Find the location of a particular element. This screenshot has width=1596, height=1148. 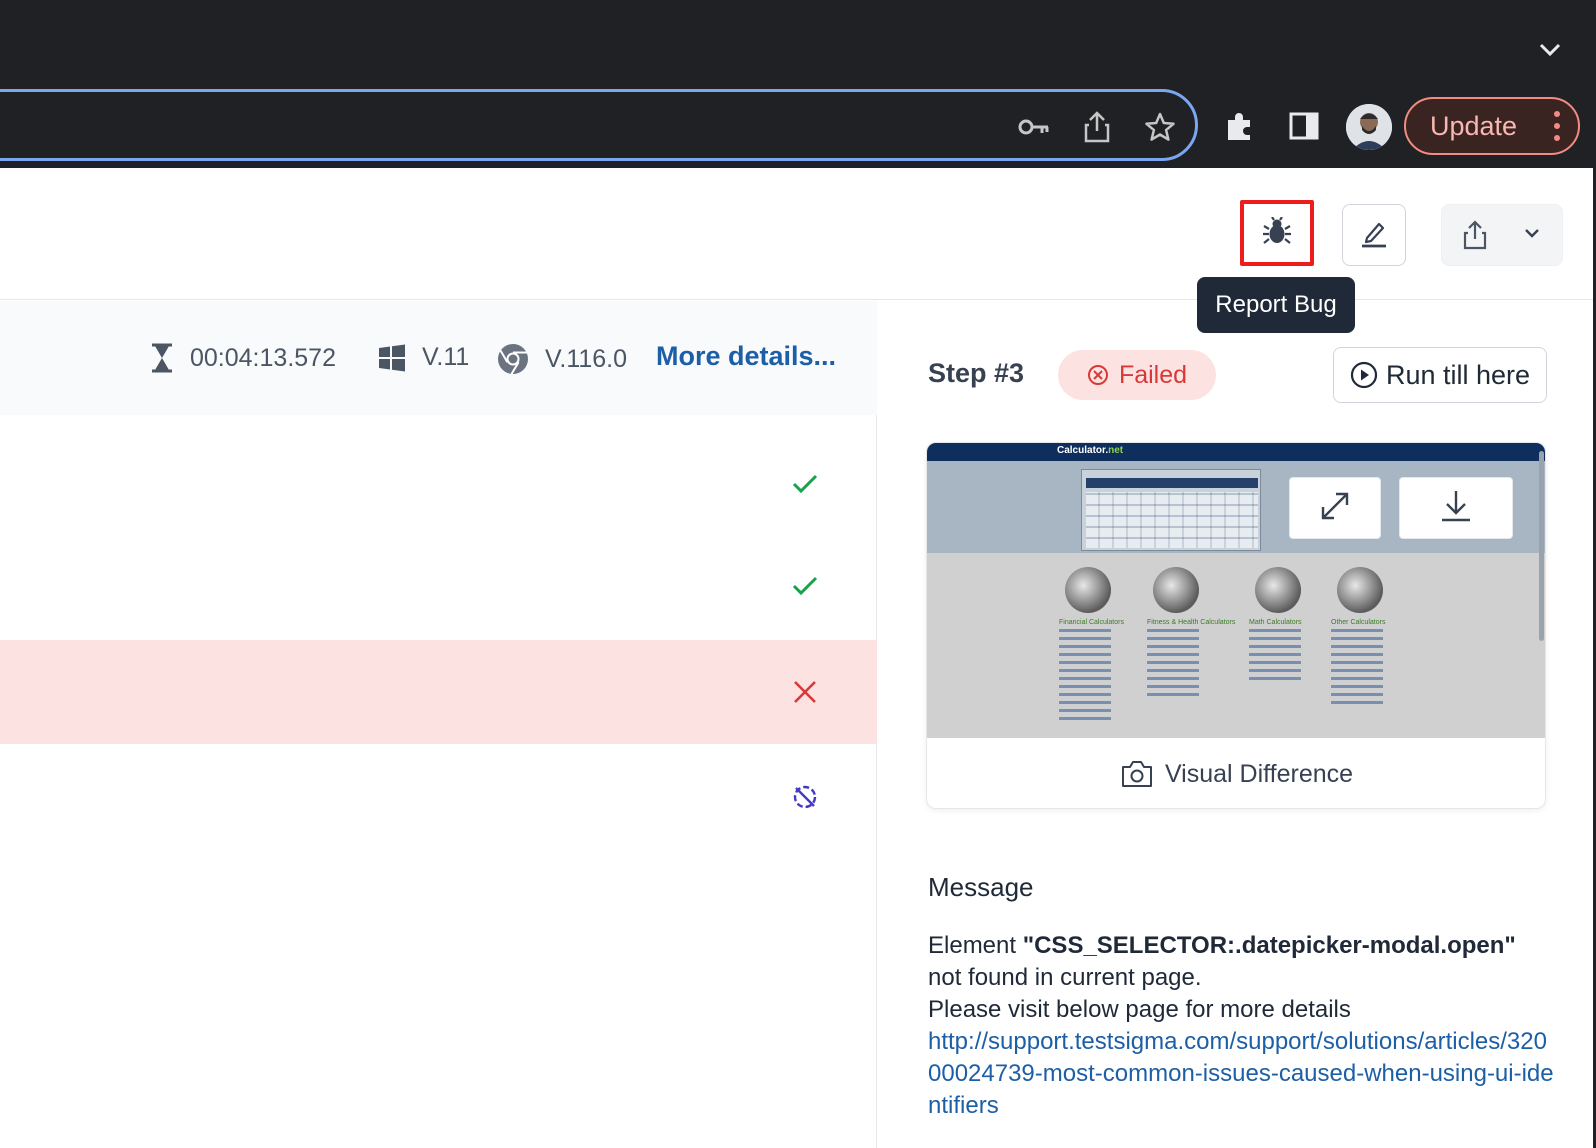

download-icon is located at coordinates (1456, 508).